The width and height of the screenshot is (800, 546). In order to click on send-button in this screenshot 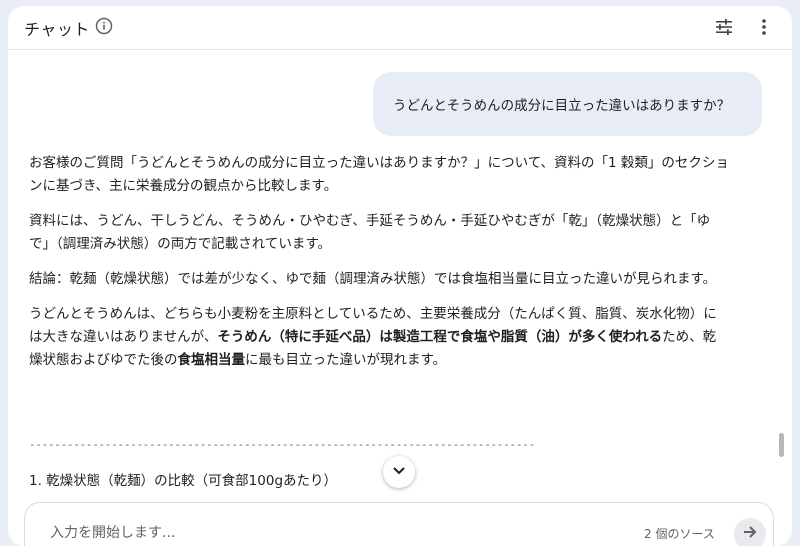, I will do `click(750, 532)`.